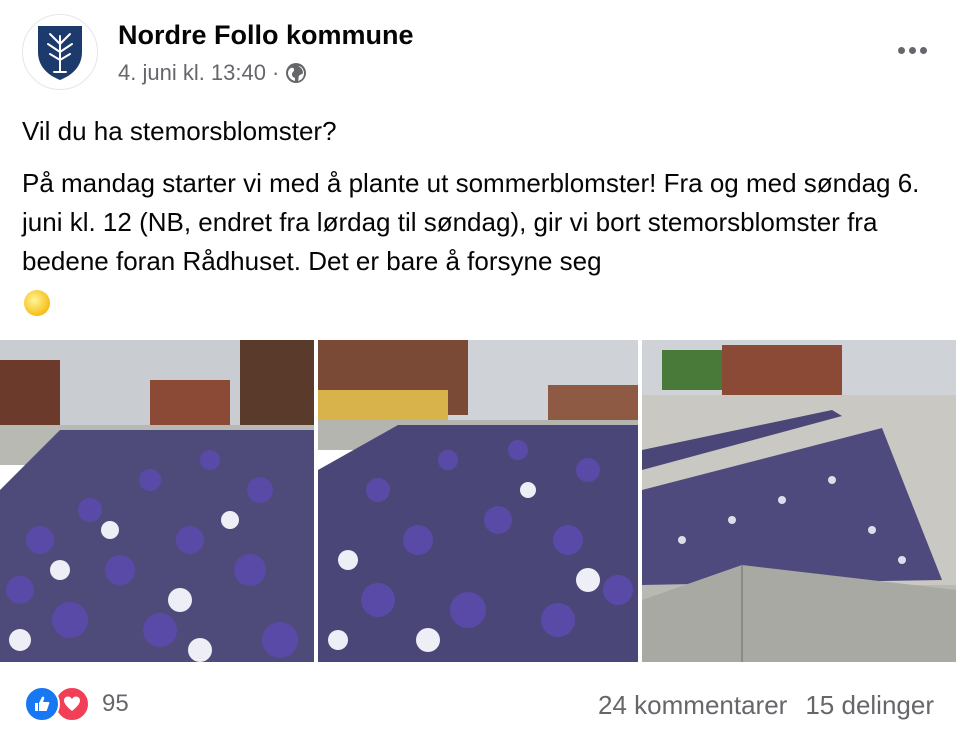 Image resolution: width=956 pixels, height=740 pixels. Describe the element at coordinates (179, 131) in the screenshot. I see `post-question: Vil du ha stemorsblomster?` at that location.